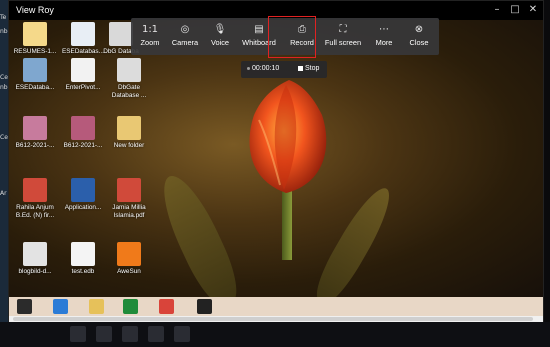  I want to click on spreadsheet-icon, so click(83, 70).